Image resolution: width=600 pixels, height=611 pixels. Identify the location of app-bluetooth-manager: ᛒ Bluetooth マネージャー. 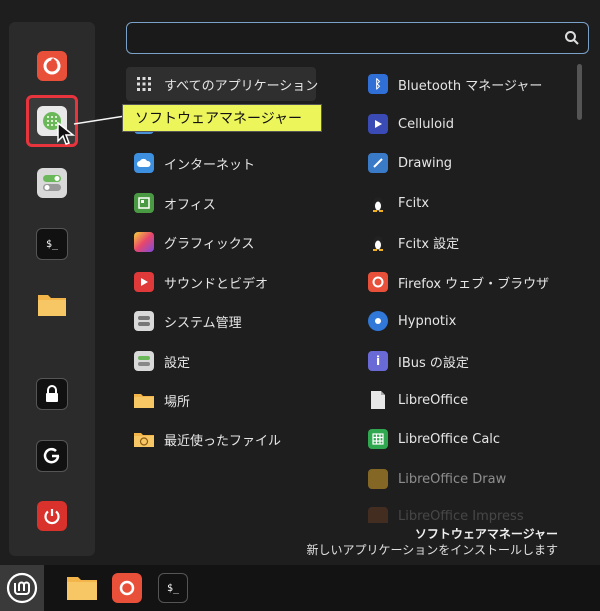
(467, 84).